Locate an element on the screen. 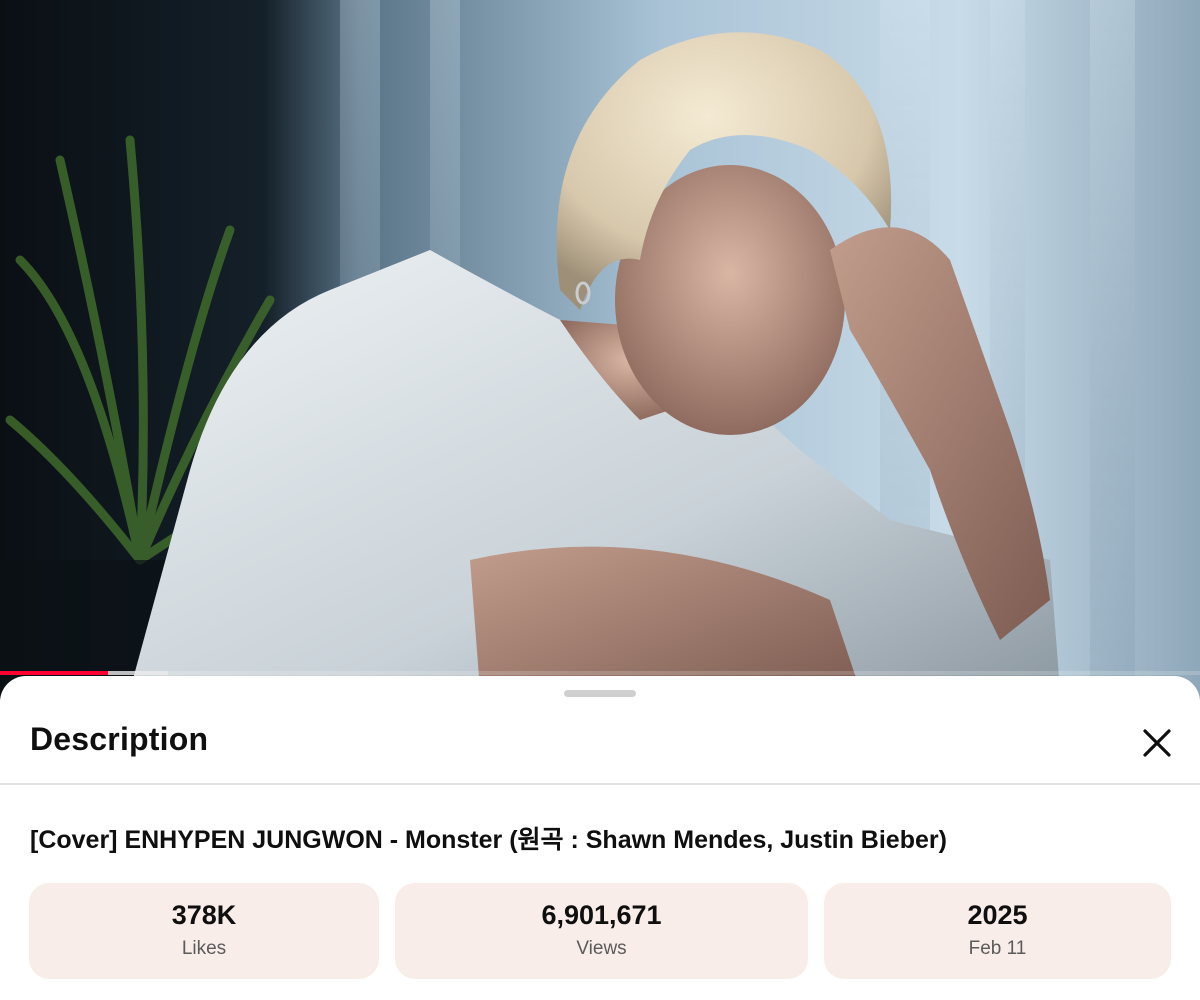  views-label: Views is located at coordinates (601, 948).